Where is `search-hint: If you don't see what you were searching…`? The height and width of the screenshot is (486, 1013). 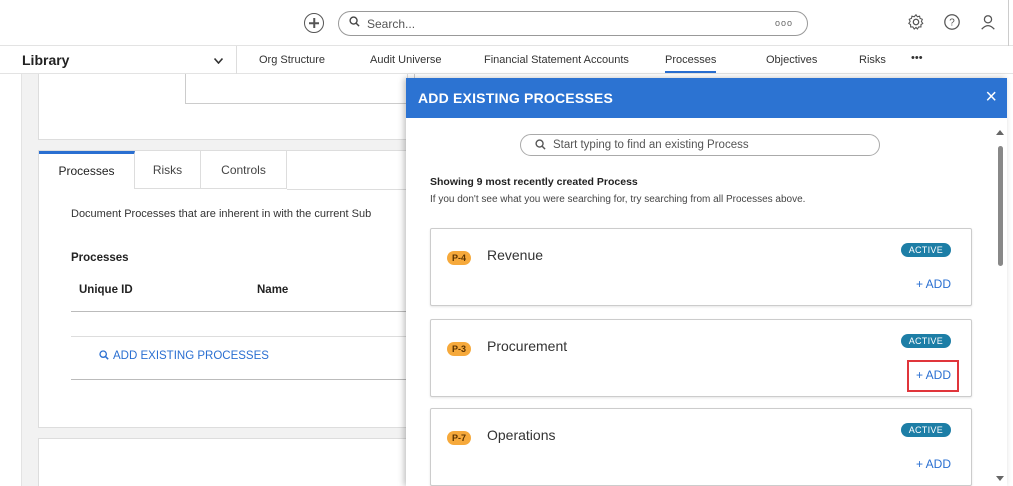
search-hint: If you don't see what you were searching… is located at coordinates (618, 199).